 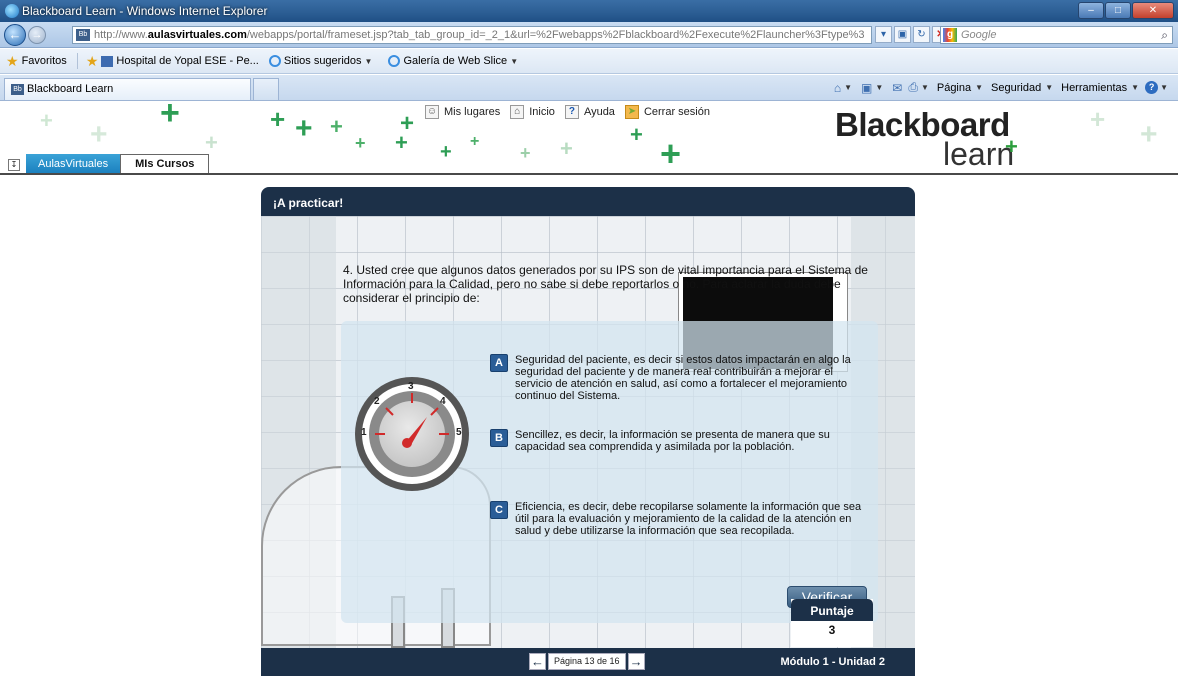 I want to click on site-favicon-icon: Bb, so click(x=83, y=35).